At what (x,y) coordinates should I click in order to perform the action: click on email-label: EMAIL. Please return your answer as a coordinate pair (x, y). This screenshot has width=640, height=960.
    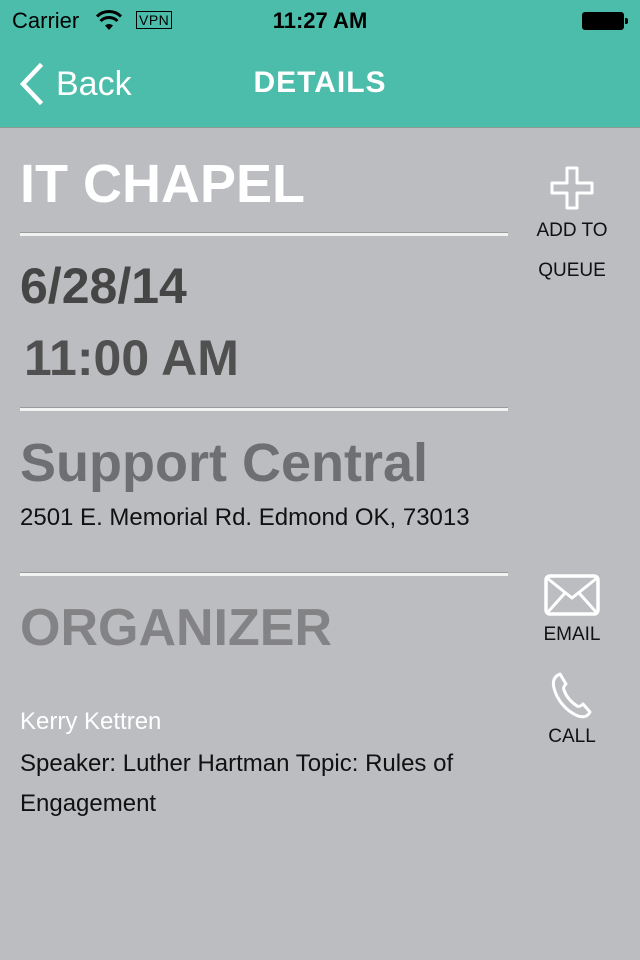
    Looking at the image, I should click on (572, 634).